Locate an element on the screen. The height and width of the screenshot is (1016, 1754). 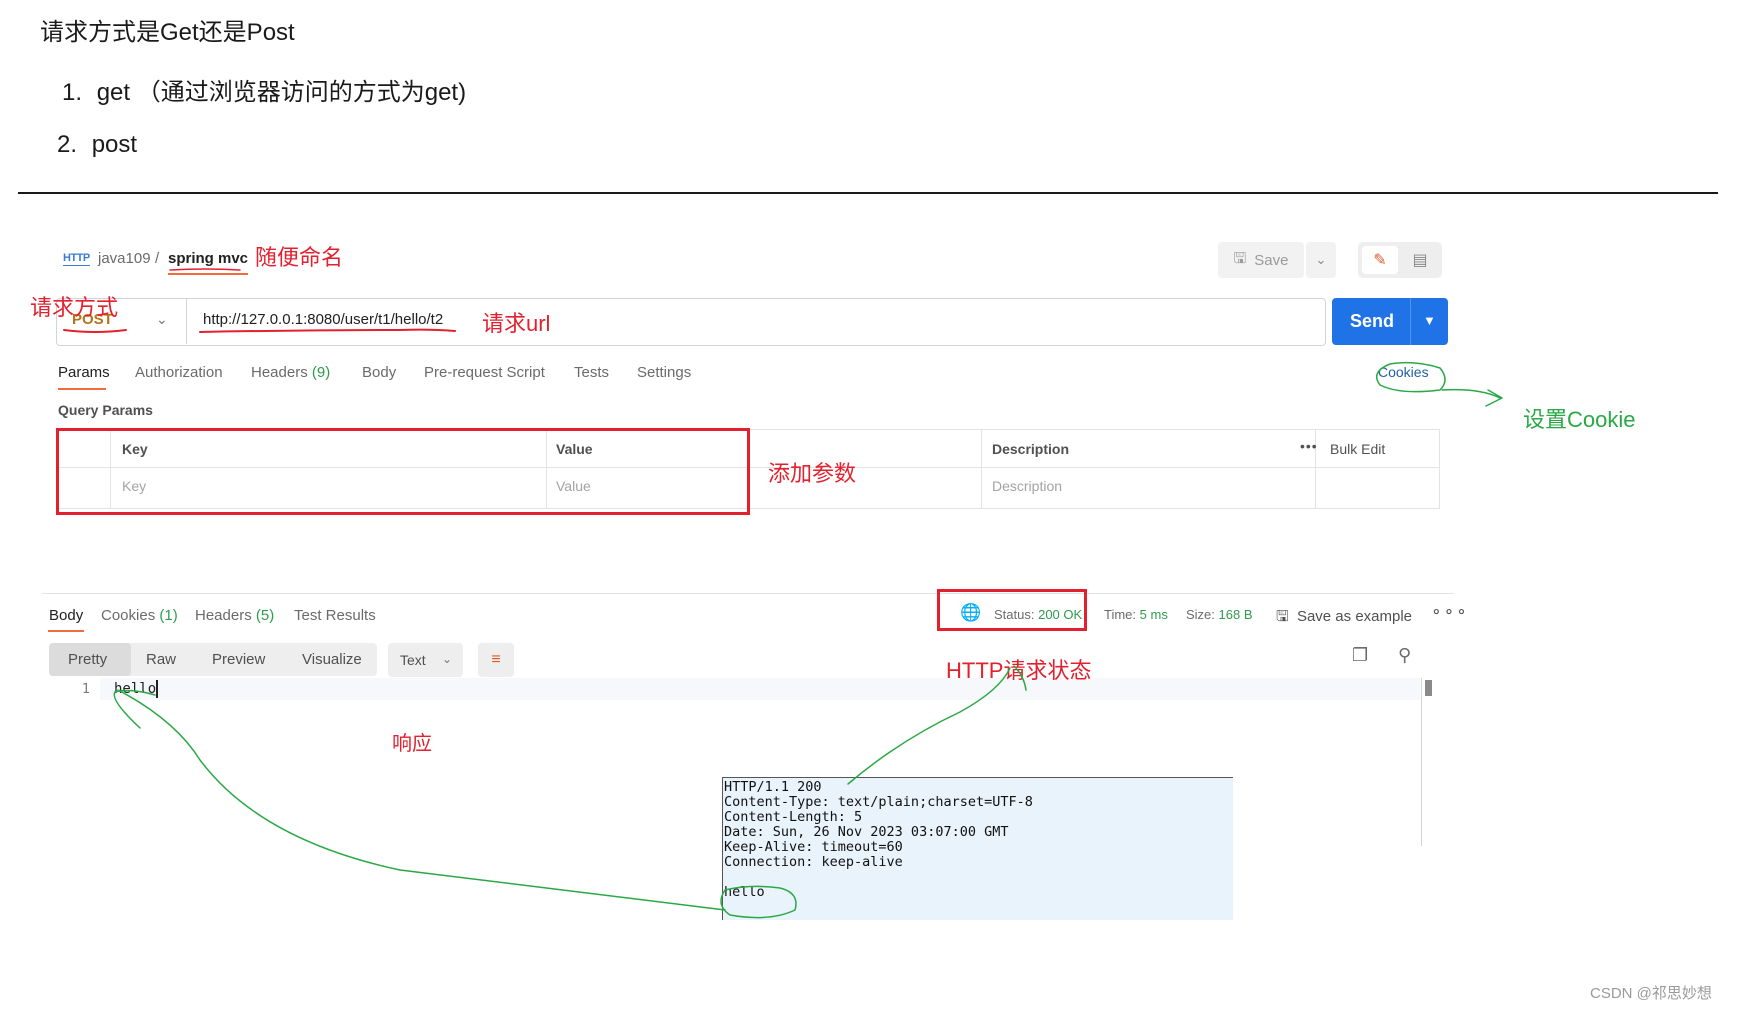
name-underline-stroke is located at coordinates (205, 269).